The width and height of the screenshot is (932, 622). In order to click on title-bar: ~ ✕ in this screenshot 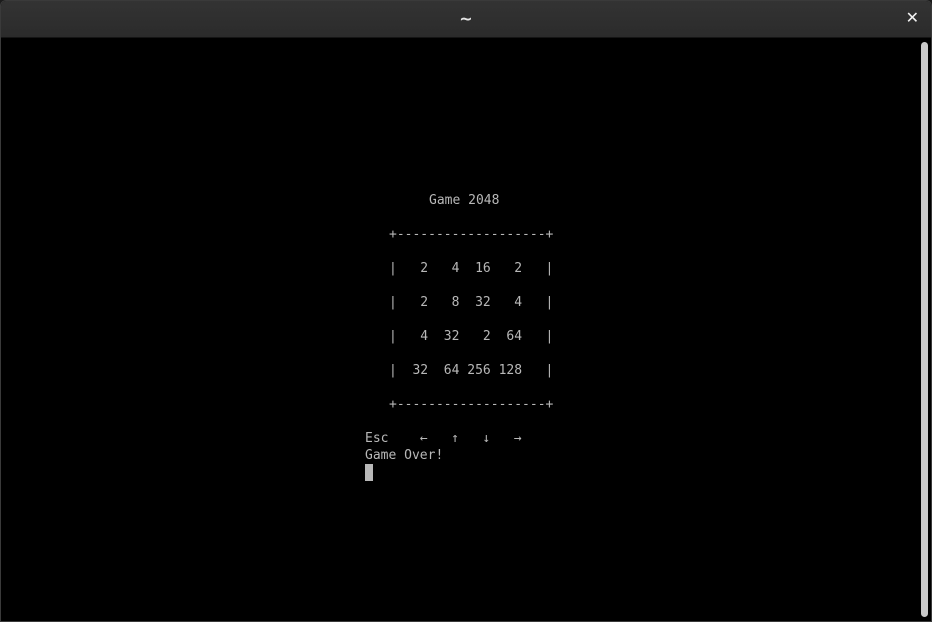, I will do `click(466, 19)`.